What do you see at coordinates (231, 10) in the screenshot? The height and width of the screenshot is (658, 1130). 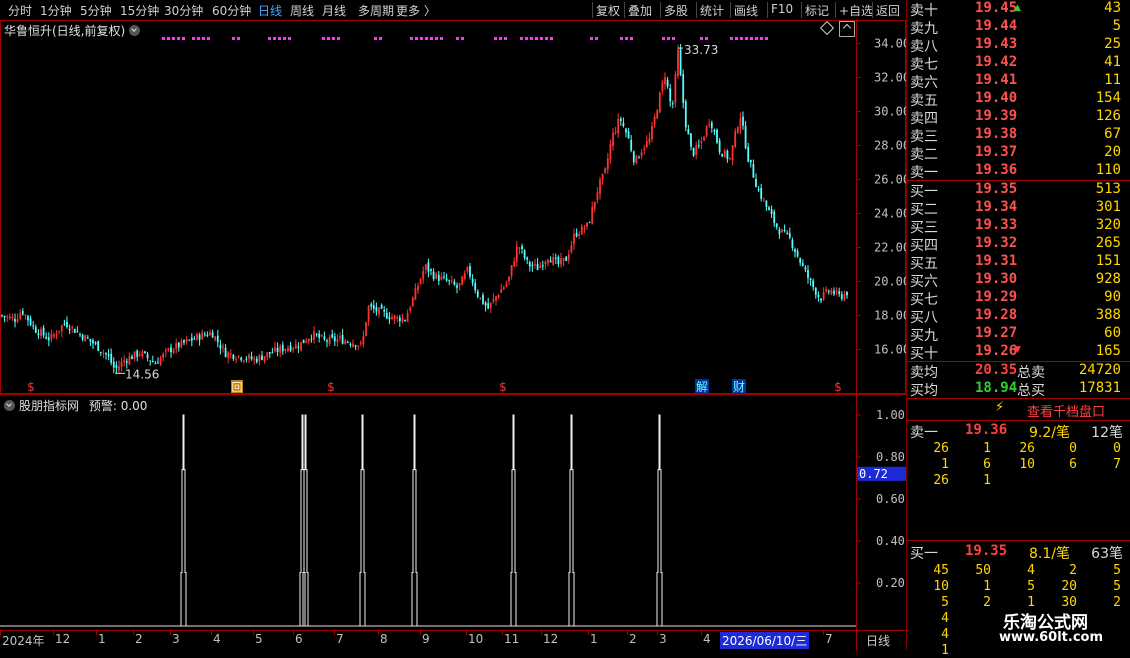 I see `period-tab-5: 60分钟` at bounding box center [231, 10].